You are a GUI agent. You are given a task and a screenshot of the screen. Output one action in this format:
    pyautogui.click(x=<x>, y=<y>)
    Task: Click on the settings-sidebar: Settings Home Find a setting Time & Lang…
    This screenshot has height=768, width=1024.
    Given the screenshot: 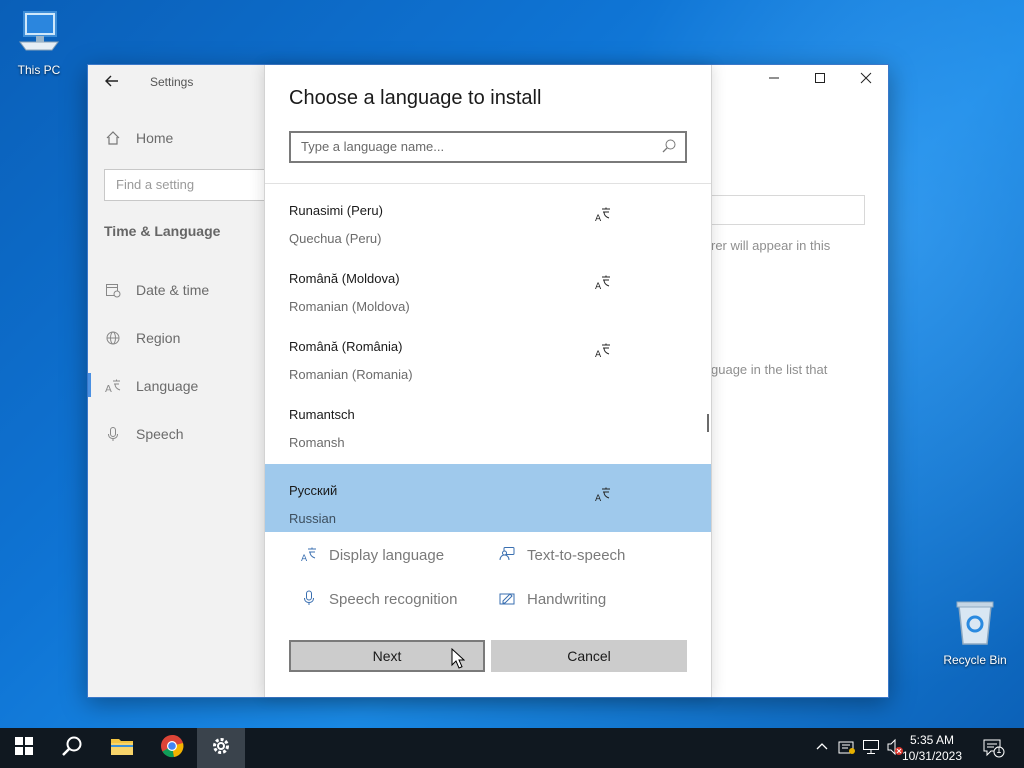 What is the action you would take?
    pyautogui.click(x=181, y=381)
    